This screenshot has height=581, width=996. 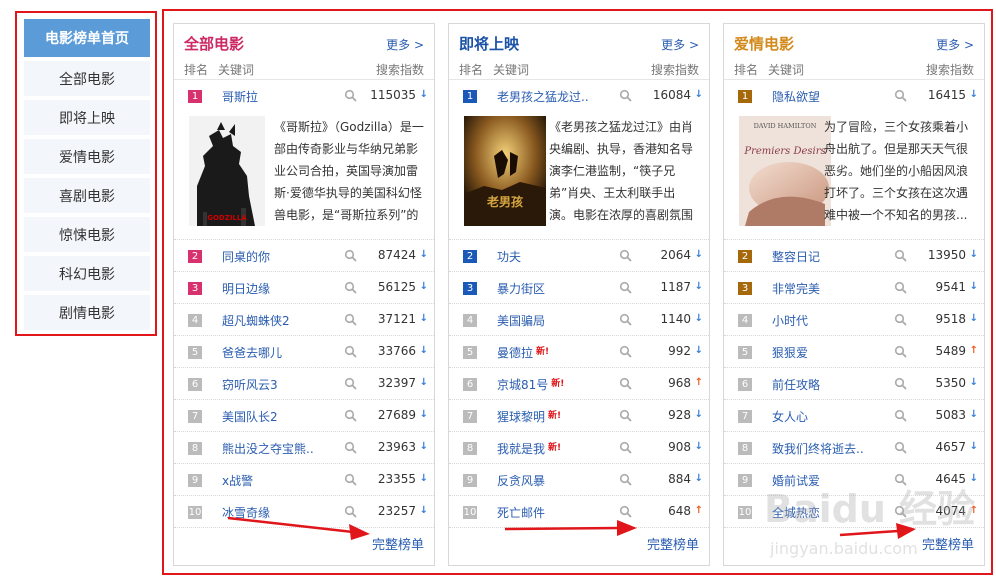 What do you see at coordinates (505, 171) in the screenshot?
I see `poster-image: 老男孩` at bounding box center [505, 171].